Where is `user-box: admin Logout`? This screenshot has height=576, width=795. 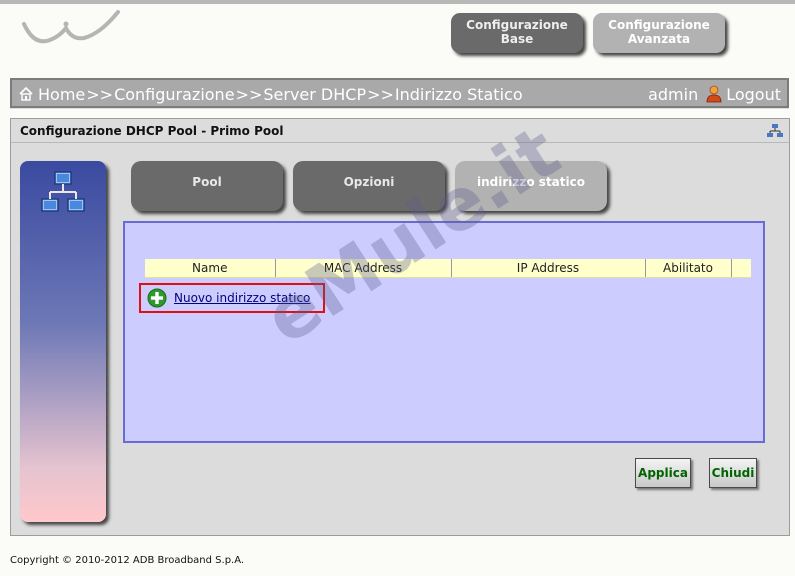
user-box: admin Logout is located at coordinates (714, 94).